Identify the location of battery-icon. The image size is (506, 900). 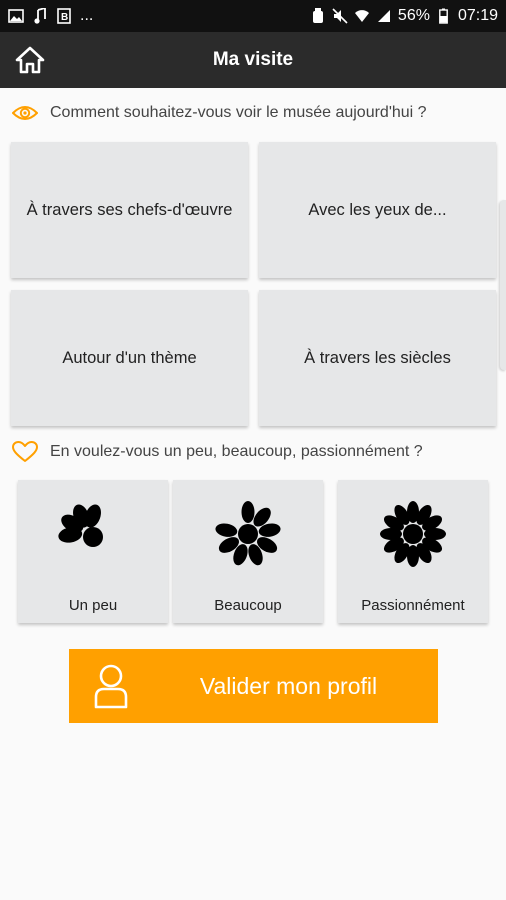
(444, 16).